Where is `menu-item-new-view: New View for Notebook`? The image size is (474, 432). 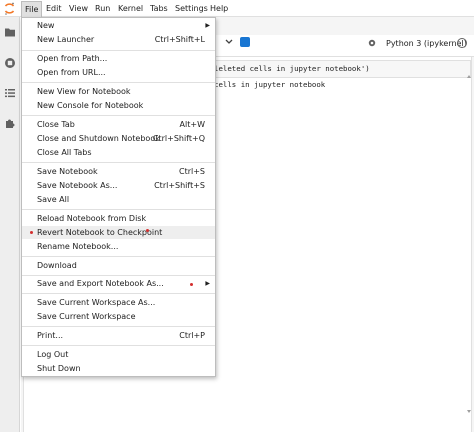 menu-item-new-view: New View for Notebook is located at coordinates (118, 91).